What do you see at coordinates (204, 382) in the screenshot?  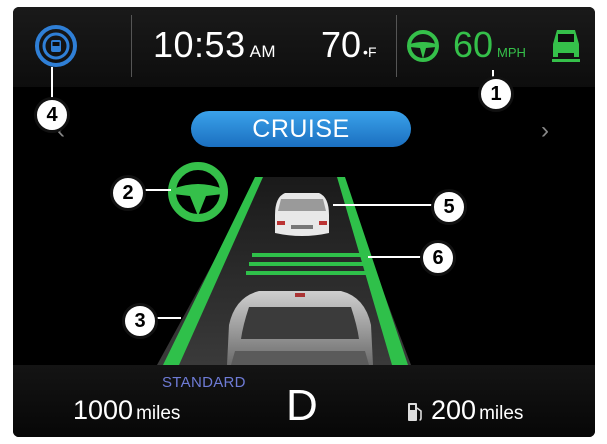 I see `drive-mode-label: STANDARD` at bounding box center [204, 382].